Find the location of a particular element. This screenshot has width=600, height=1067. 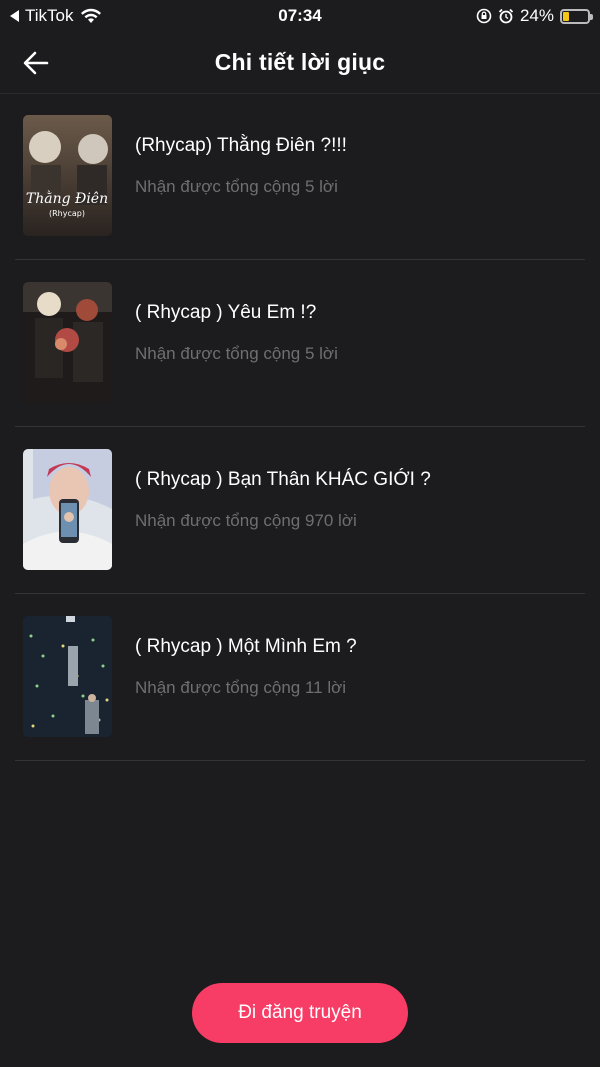

story-title: ( Rhycap ) Một Mình Em ? is located at coordinates (246, 646).